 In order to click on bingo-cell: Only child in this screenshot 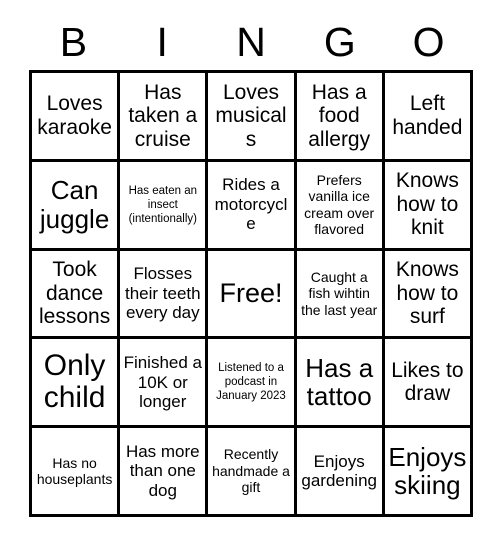, I will do `click(76, 384)`.